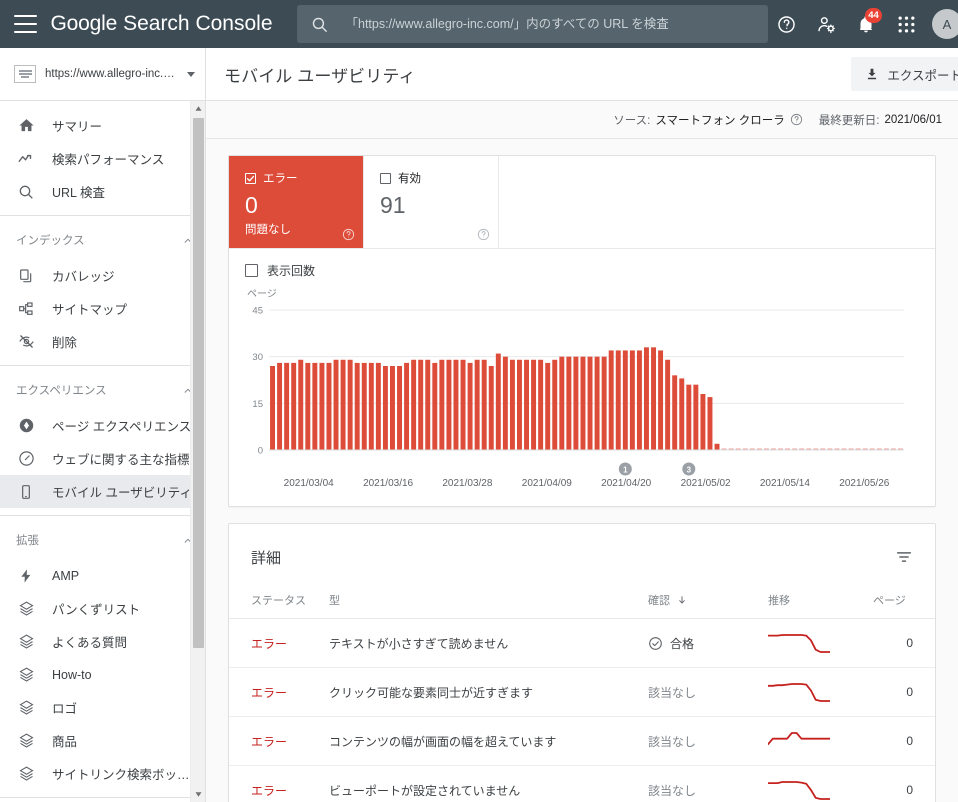 The image size is (958, 802). I want to click on cell-type: コンテンツの幅が画面の幅を超えています, so click(480, 741).